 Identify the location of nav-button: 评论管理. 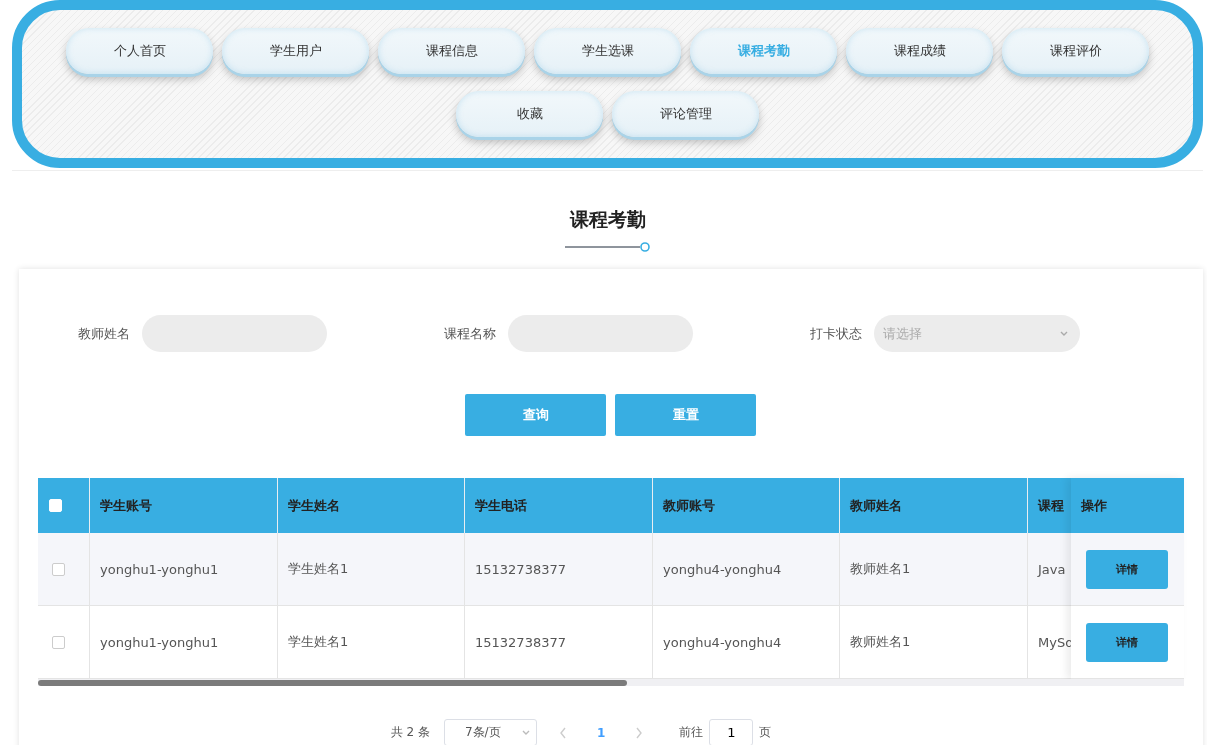
(685, 114).